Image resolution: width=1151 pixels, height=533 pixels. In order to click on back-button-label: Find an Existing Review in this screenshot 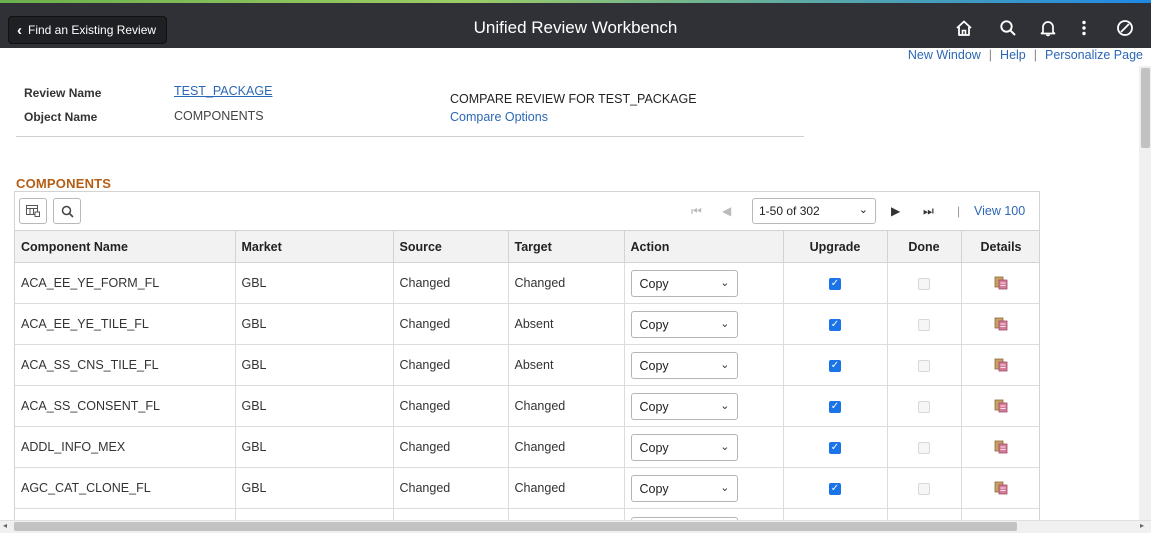, I will do `click(92, 30)`.